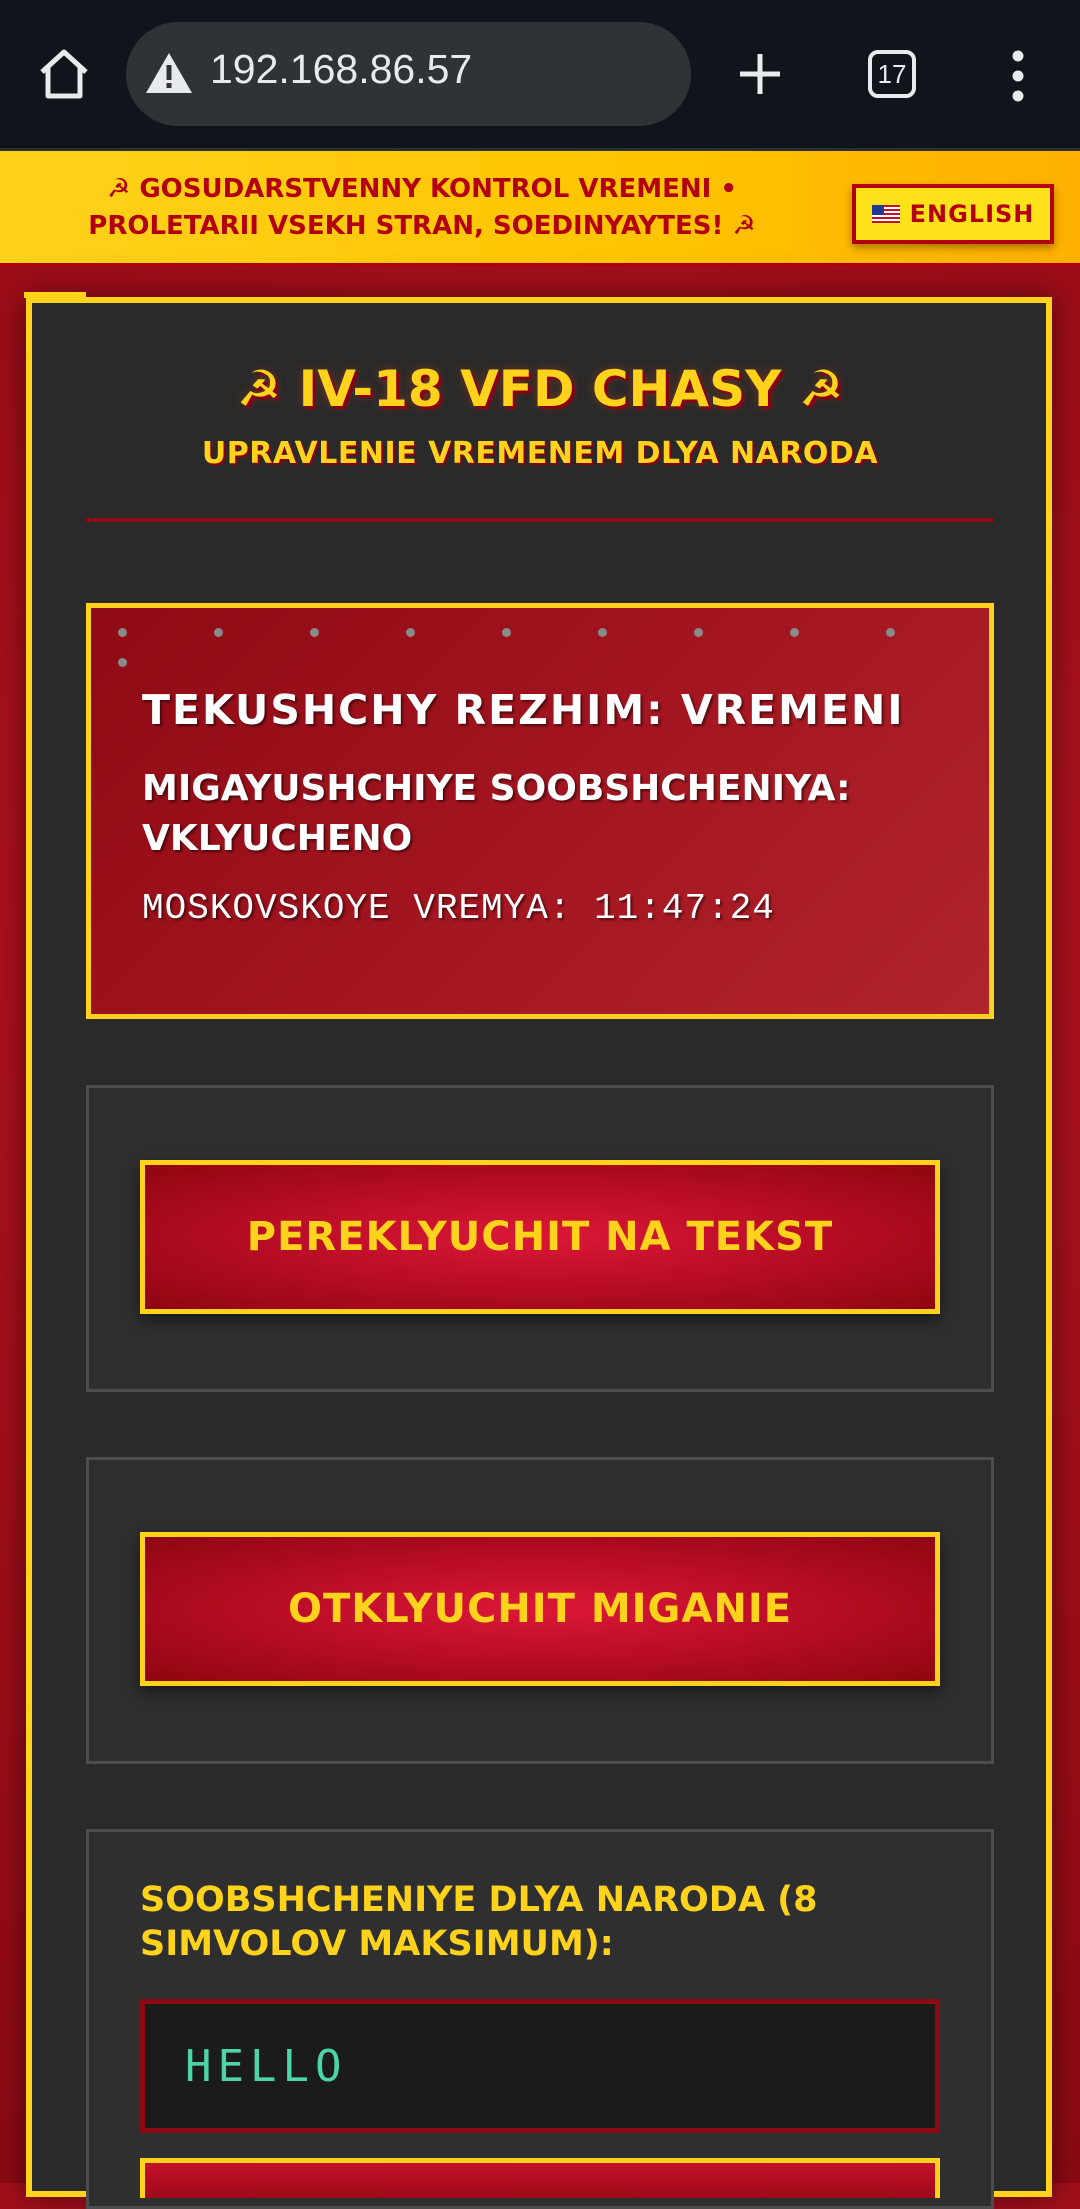 This screenshot has width=1080, height=2209. I want to click on language-button: ENGLISH, so click(953, 214).